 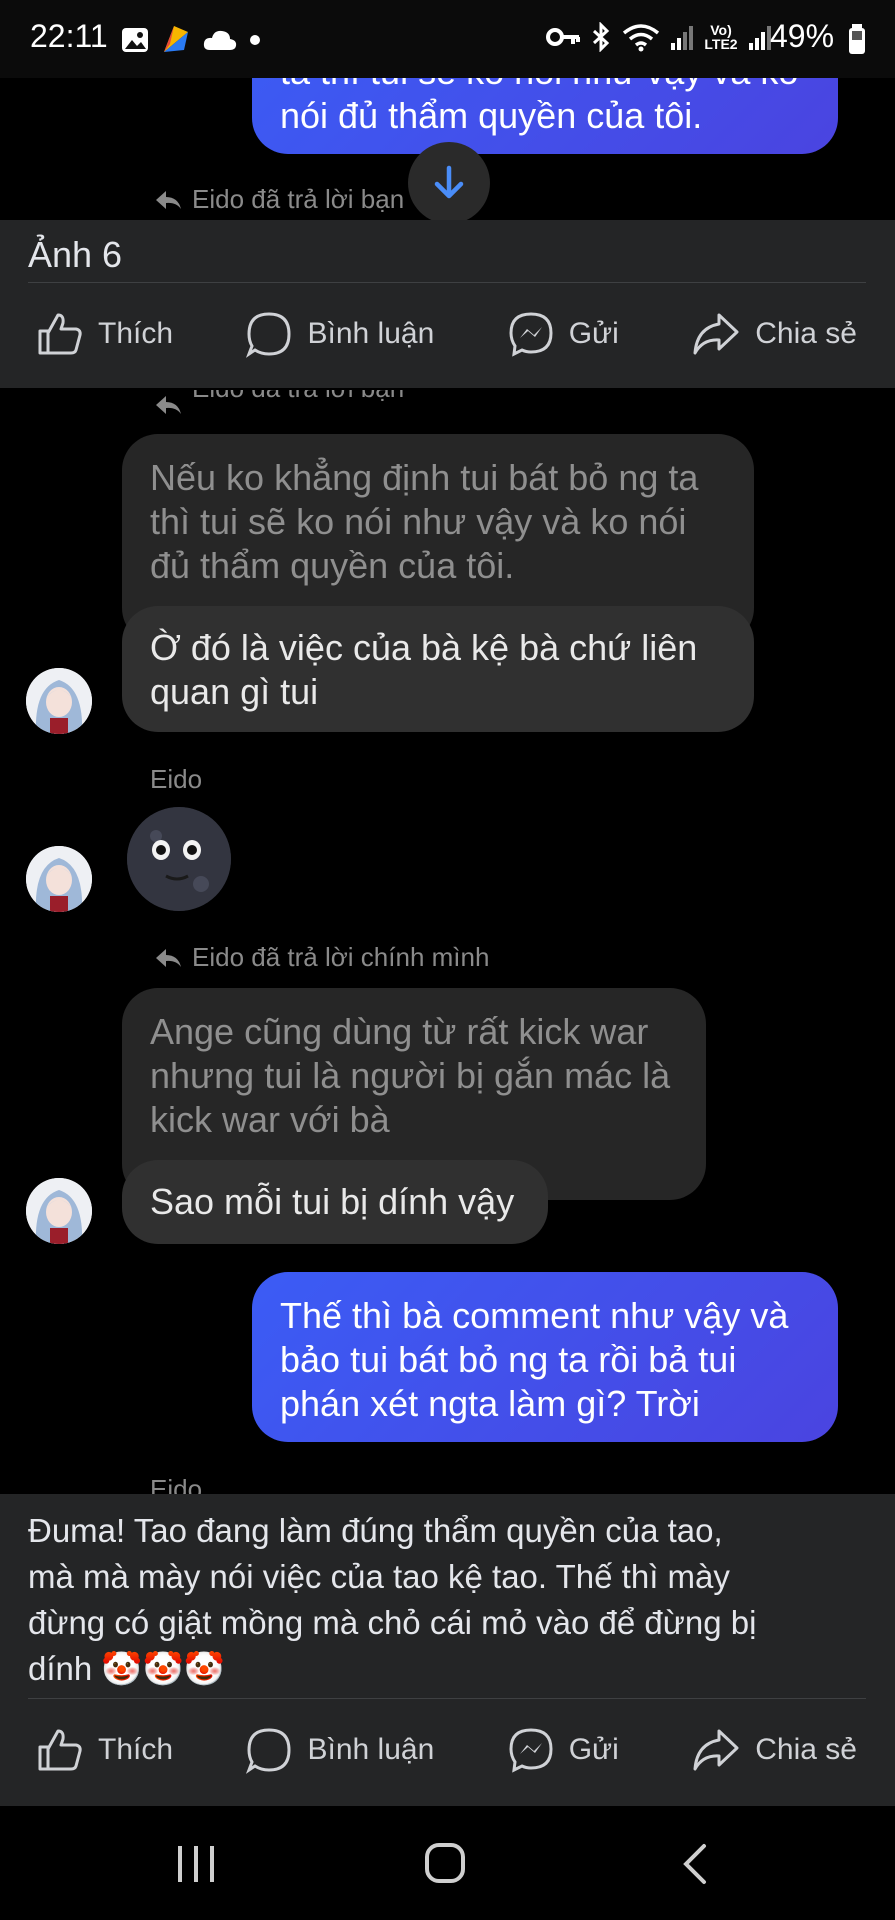 I want to click on message-line: phán xét ngta làm gì? Trời, so click(x=490, y=1403).